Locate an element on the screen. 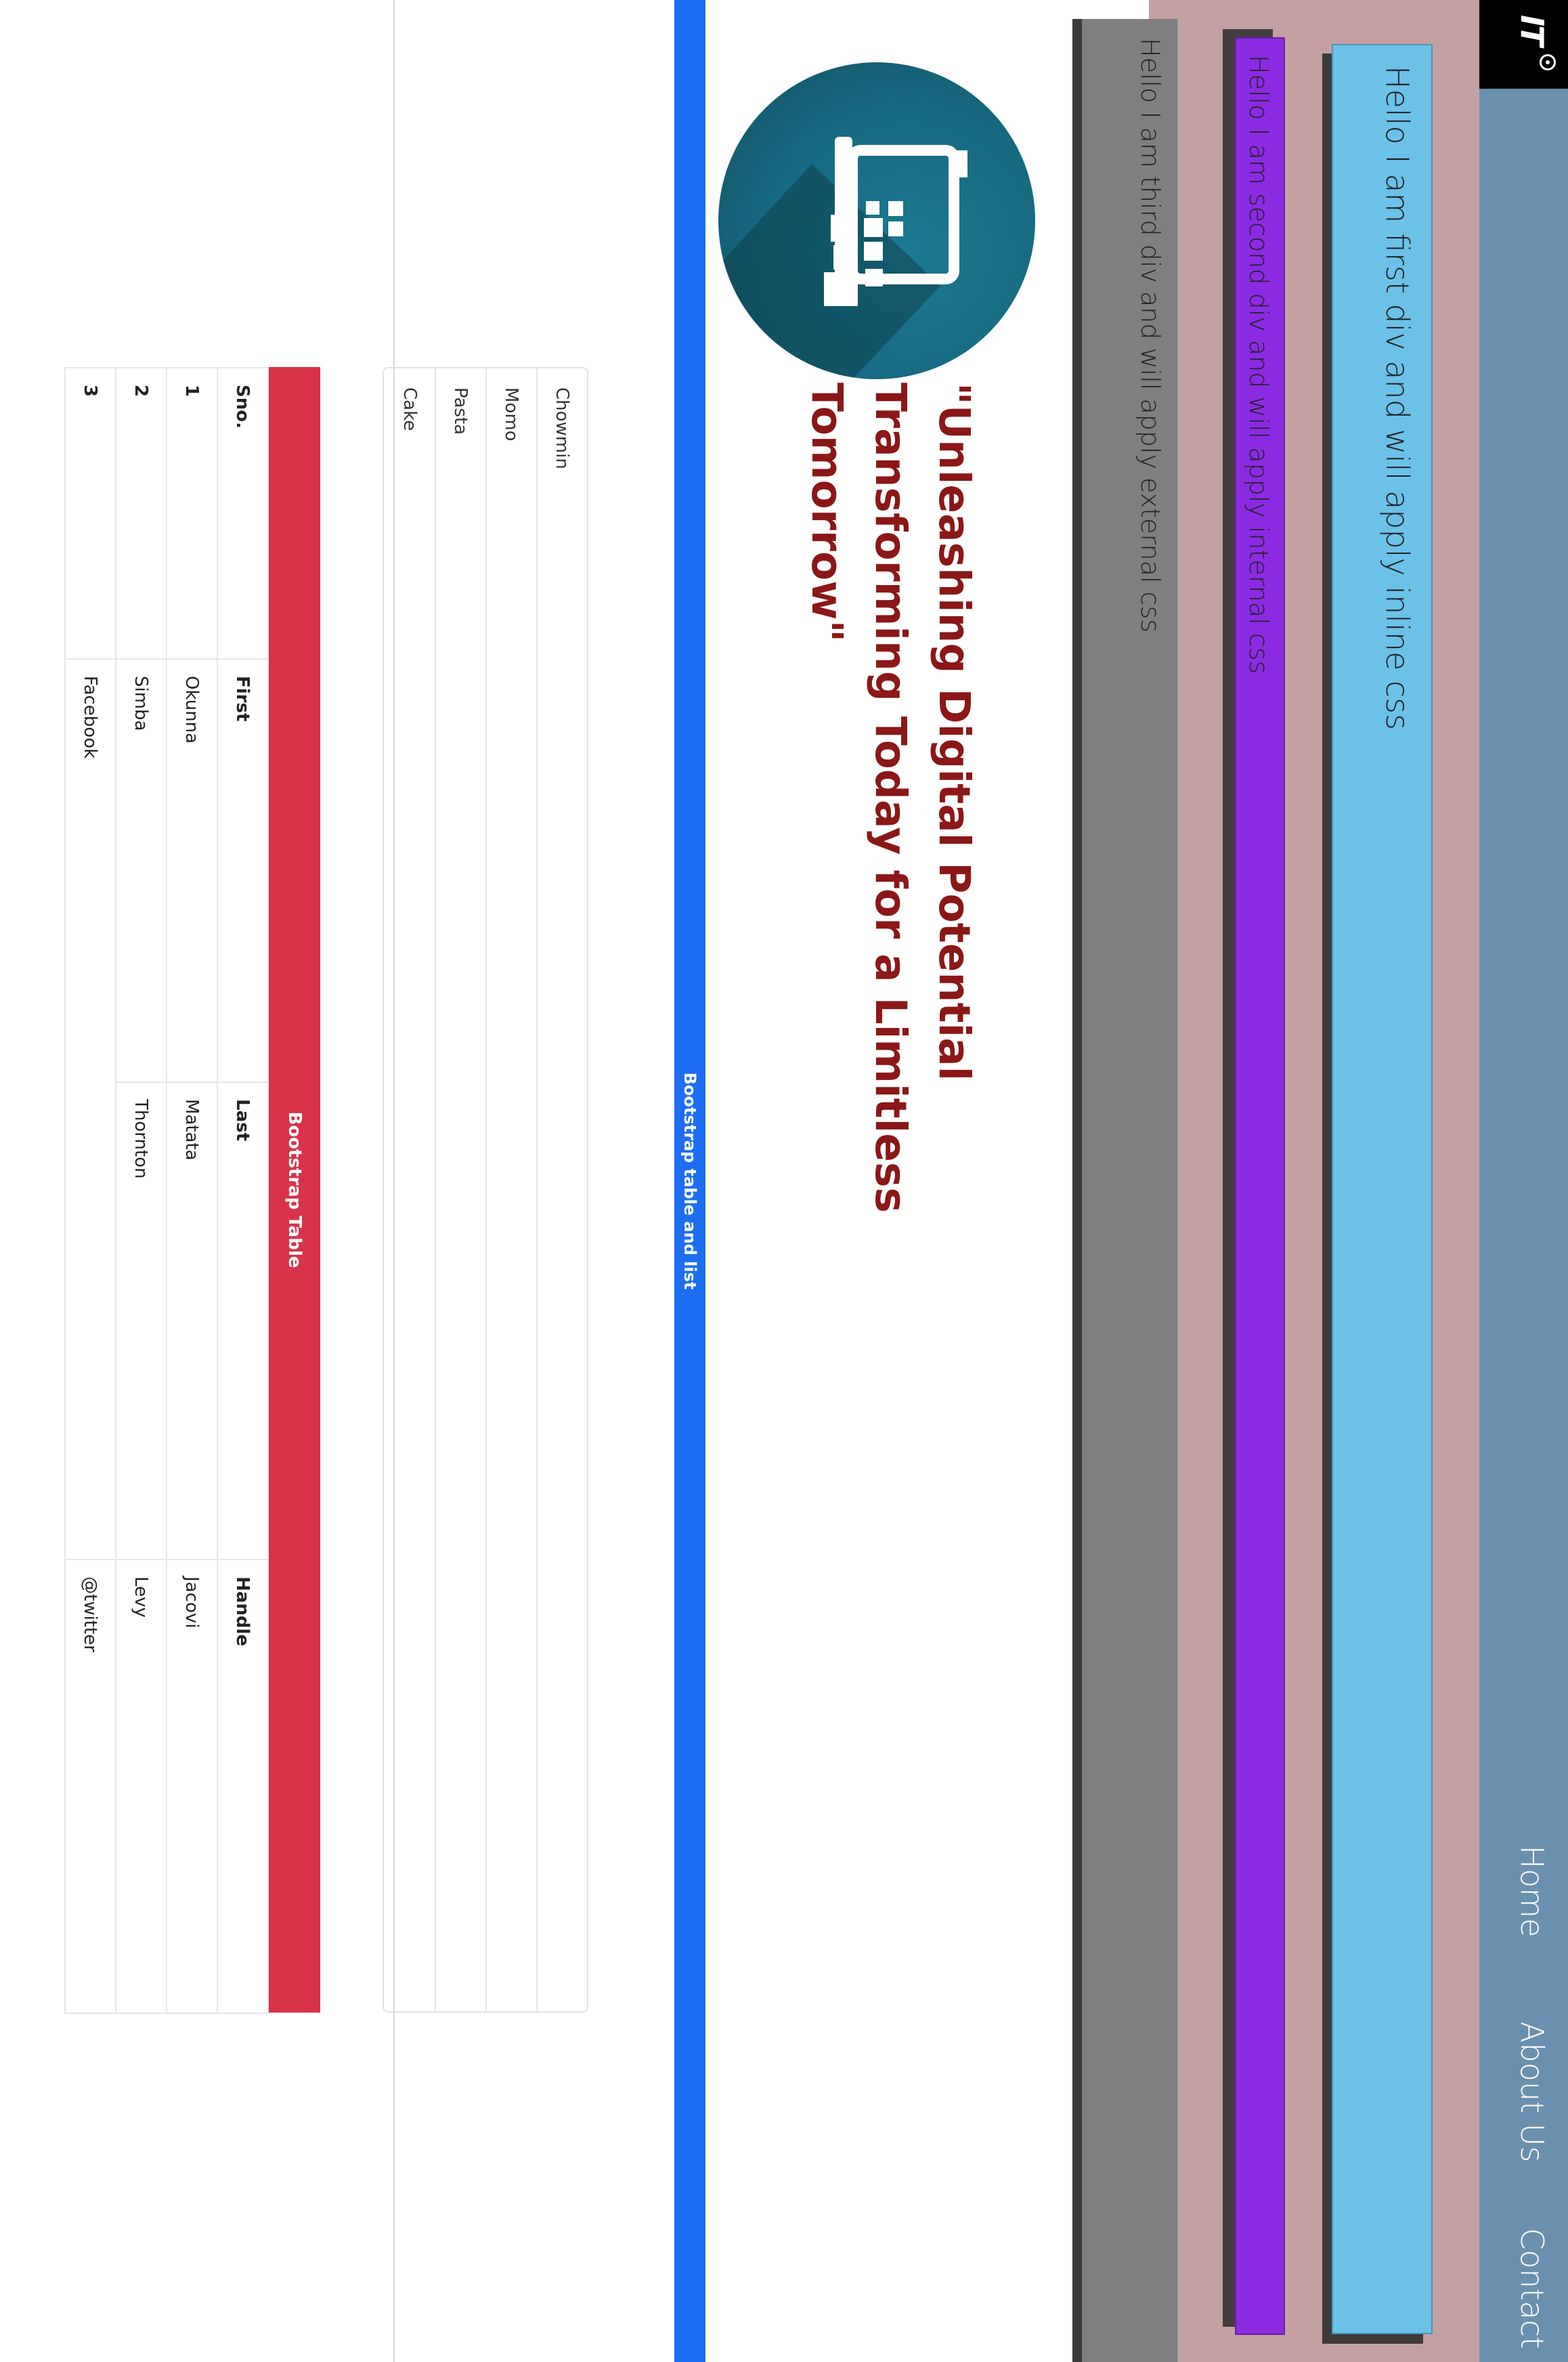 The height and width of the screenshot is (2362, 1568). cell-last: Thornton is located at coordinates (141, 1321).